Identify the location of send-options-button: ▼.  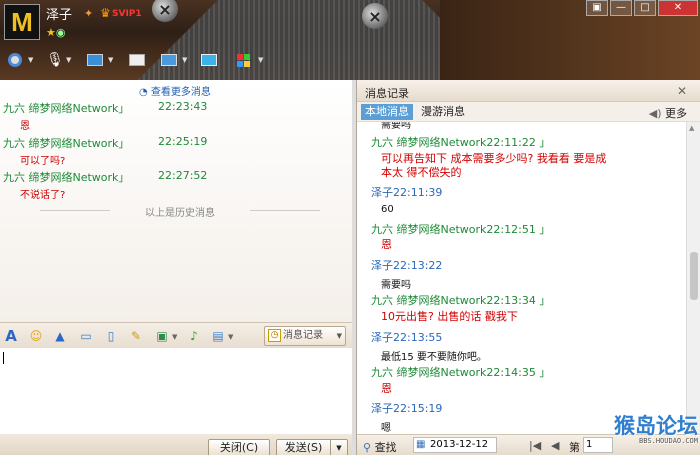
(339, 447).